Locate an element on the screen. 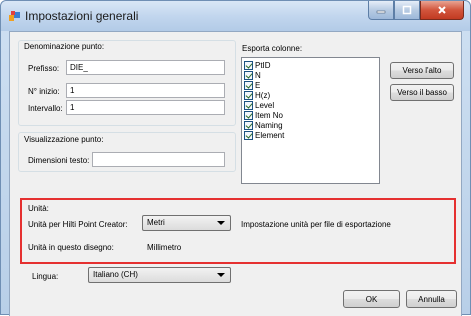  list-item: PtID is located at coordinates (257, 65).